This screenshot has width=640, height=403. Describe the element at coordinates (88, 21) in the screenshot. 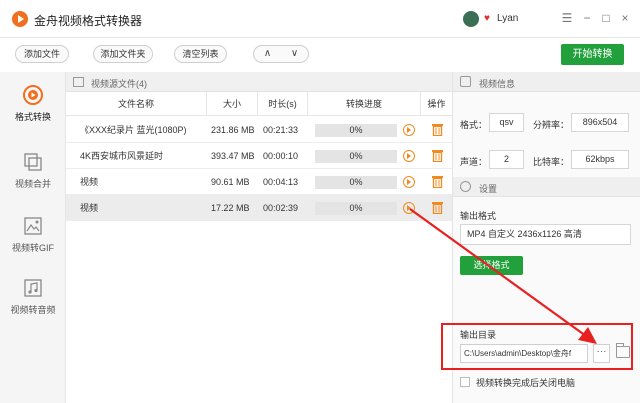

I see `app-title: 金舟视频格式转换器` at that location.